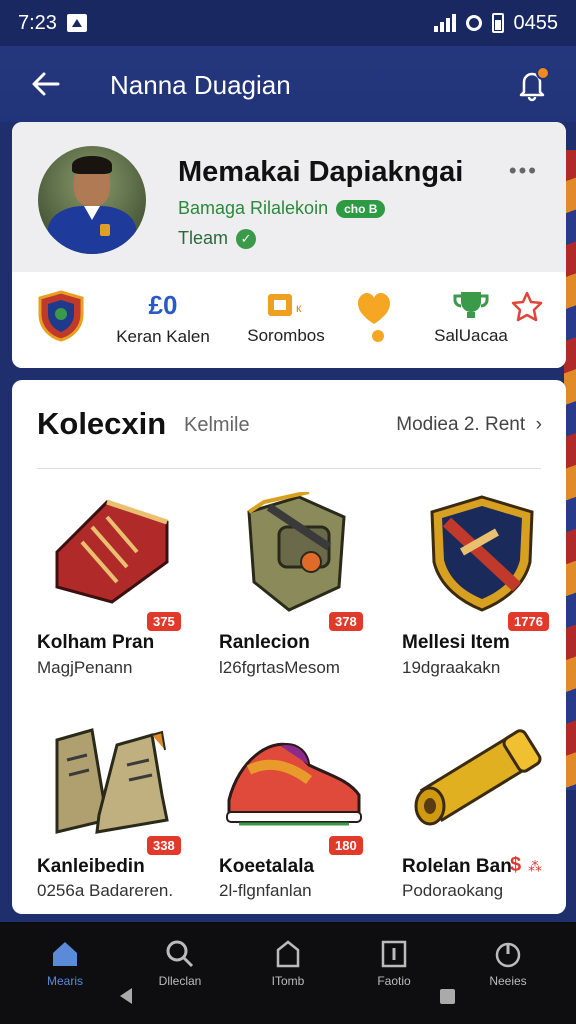  What do you see at coordinates (321, 172) in the screenshot?
I see `profile-name: Memakai Dapiakngai` at bounding box center [321, 172].